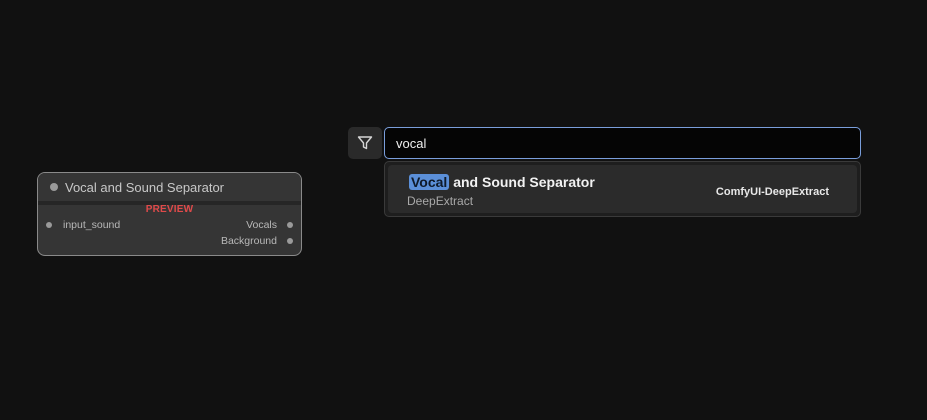 The image size is (927, 420). Describe the element at coordinates (145, 187) in the screenshot. I see `node-title: Vocal and Sound Separator` at that location.